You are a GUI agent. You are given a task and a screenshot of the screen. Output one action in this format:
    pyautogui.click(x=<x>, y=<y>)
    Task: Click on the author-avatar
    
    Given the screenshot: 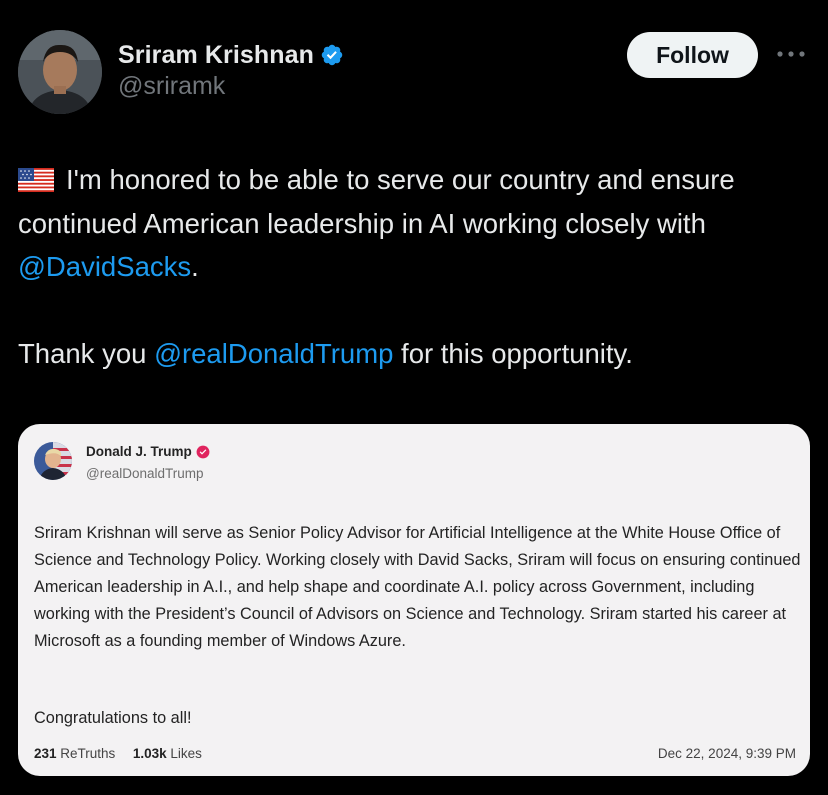 What is the action you would take?
    pyautogui.click(x=60, y=72)
    